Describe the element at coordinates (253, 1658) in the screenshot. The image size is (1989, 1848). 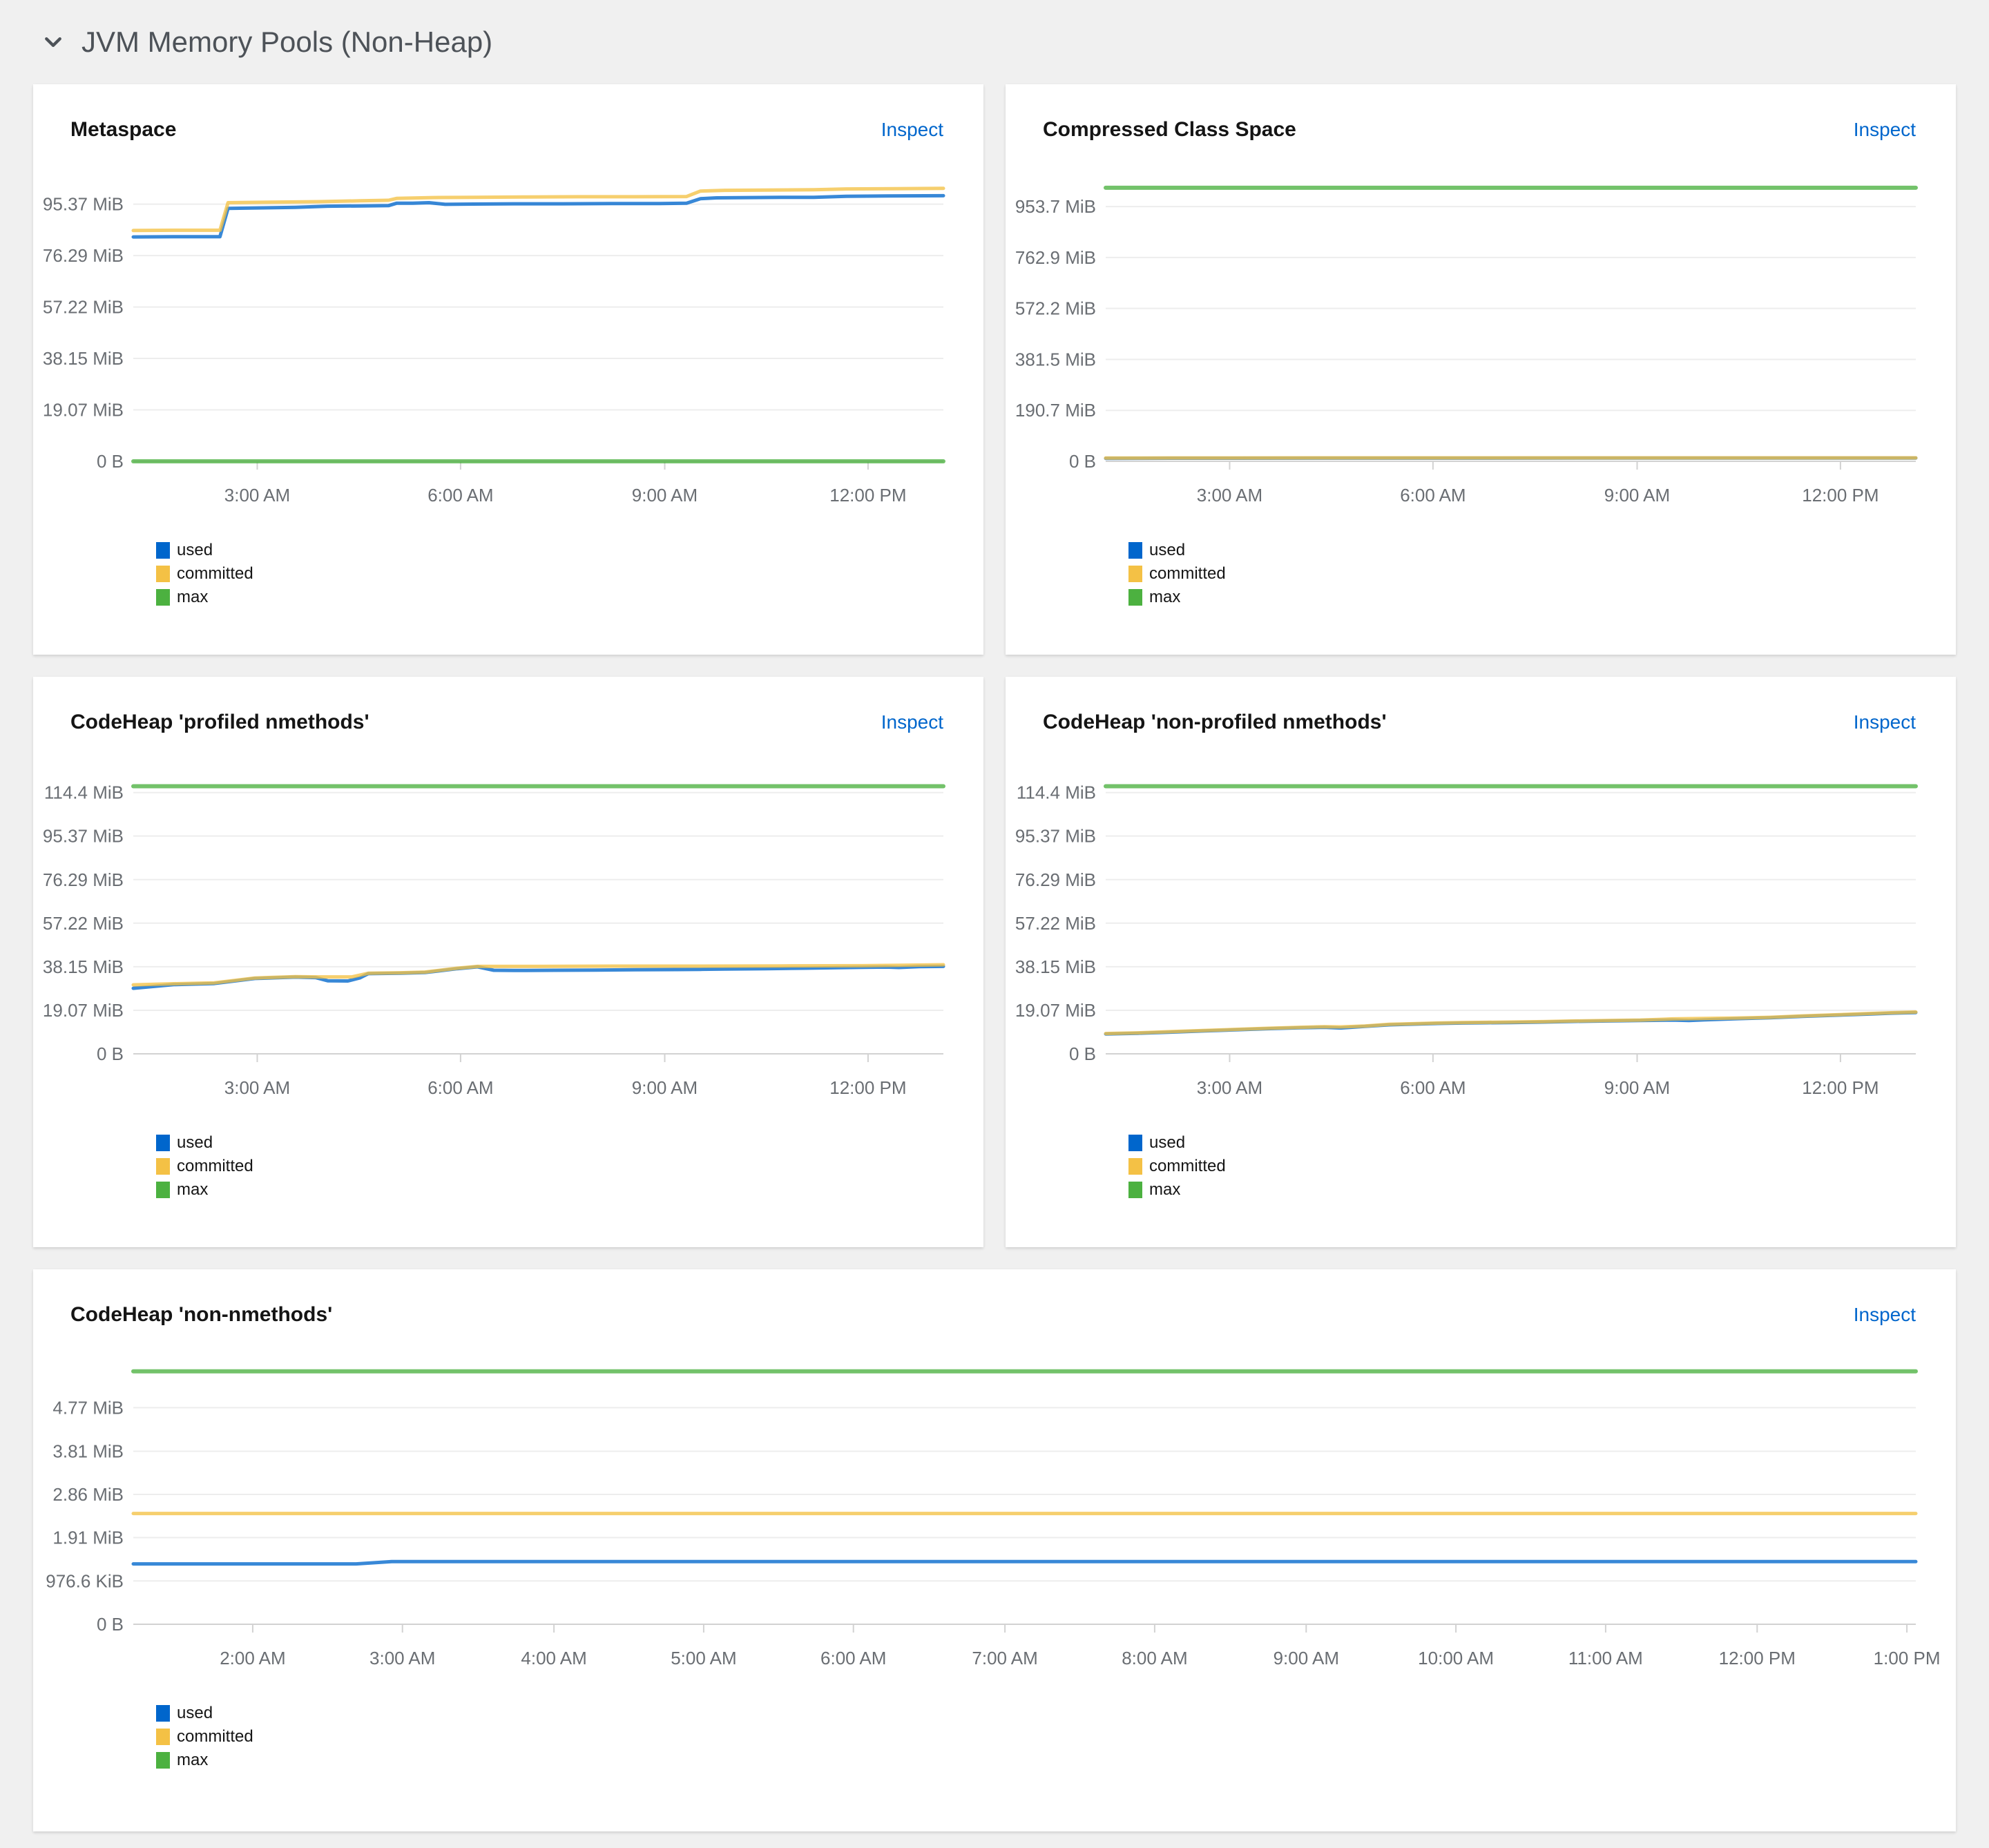
I see `x-axis-tick-label: 2:00 AM` at that location.